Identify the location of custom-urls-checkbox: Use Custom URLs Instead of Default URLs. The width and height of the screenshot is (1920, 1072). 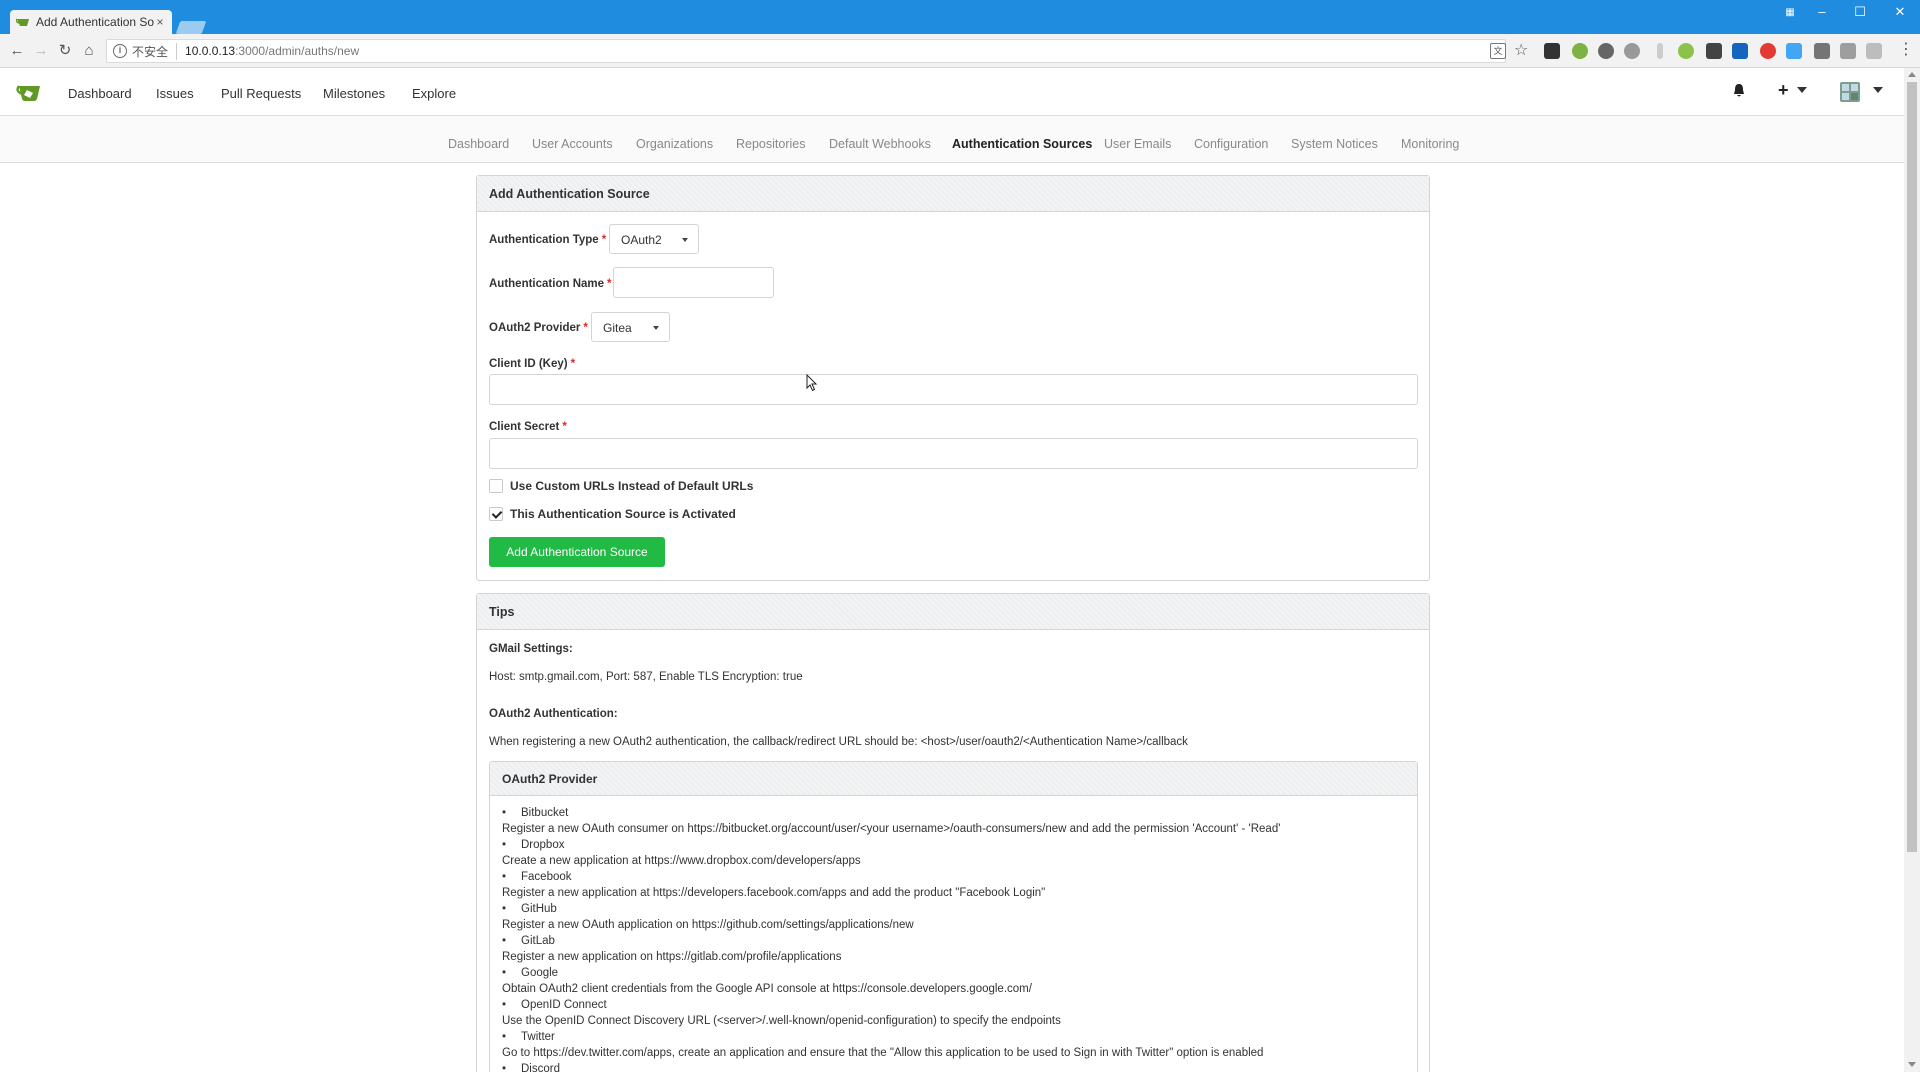
(621, 486).